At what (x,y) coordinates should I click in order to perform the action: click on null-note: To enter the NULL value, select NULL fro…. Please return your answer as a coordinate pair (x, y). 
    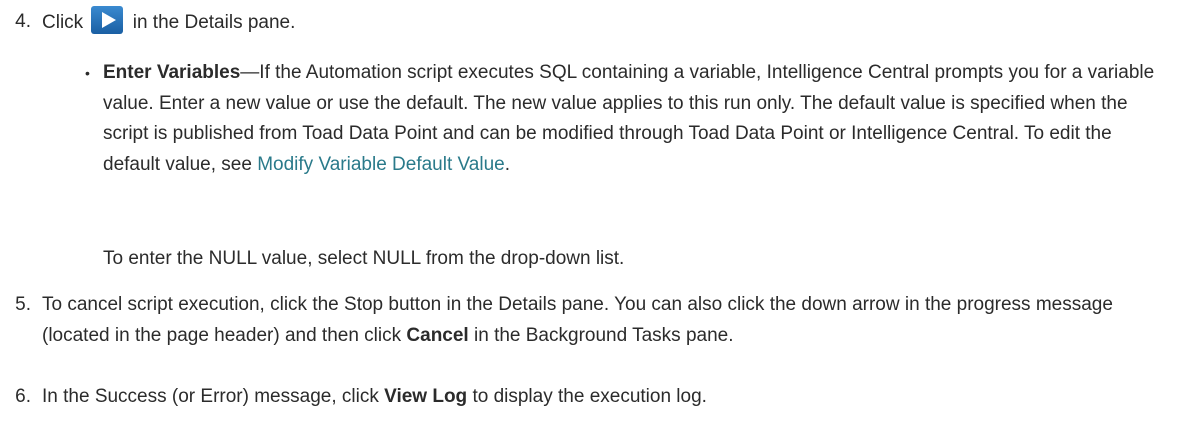
    Looking at the image, I should click on (364, 258).